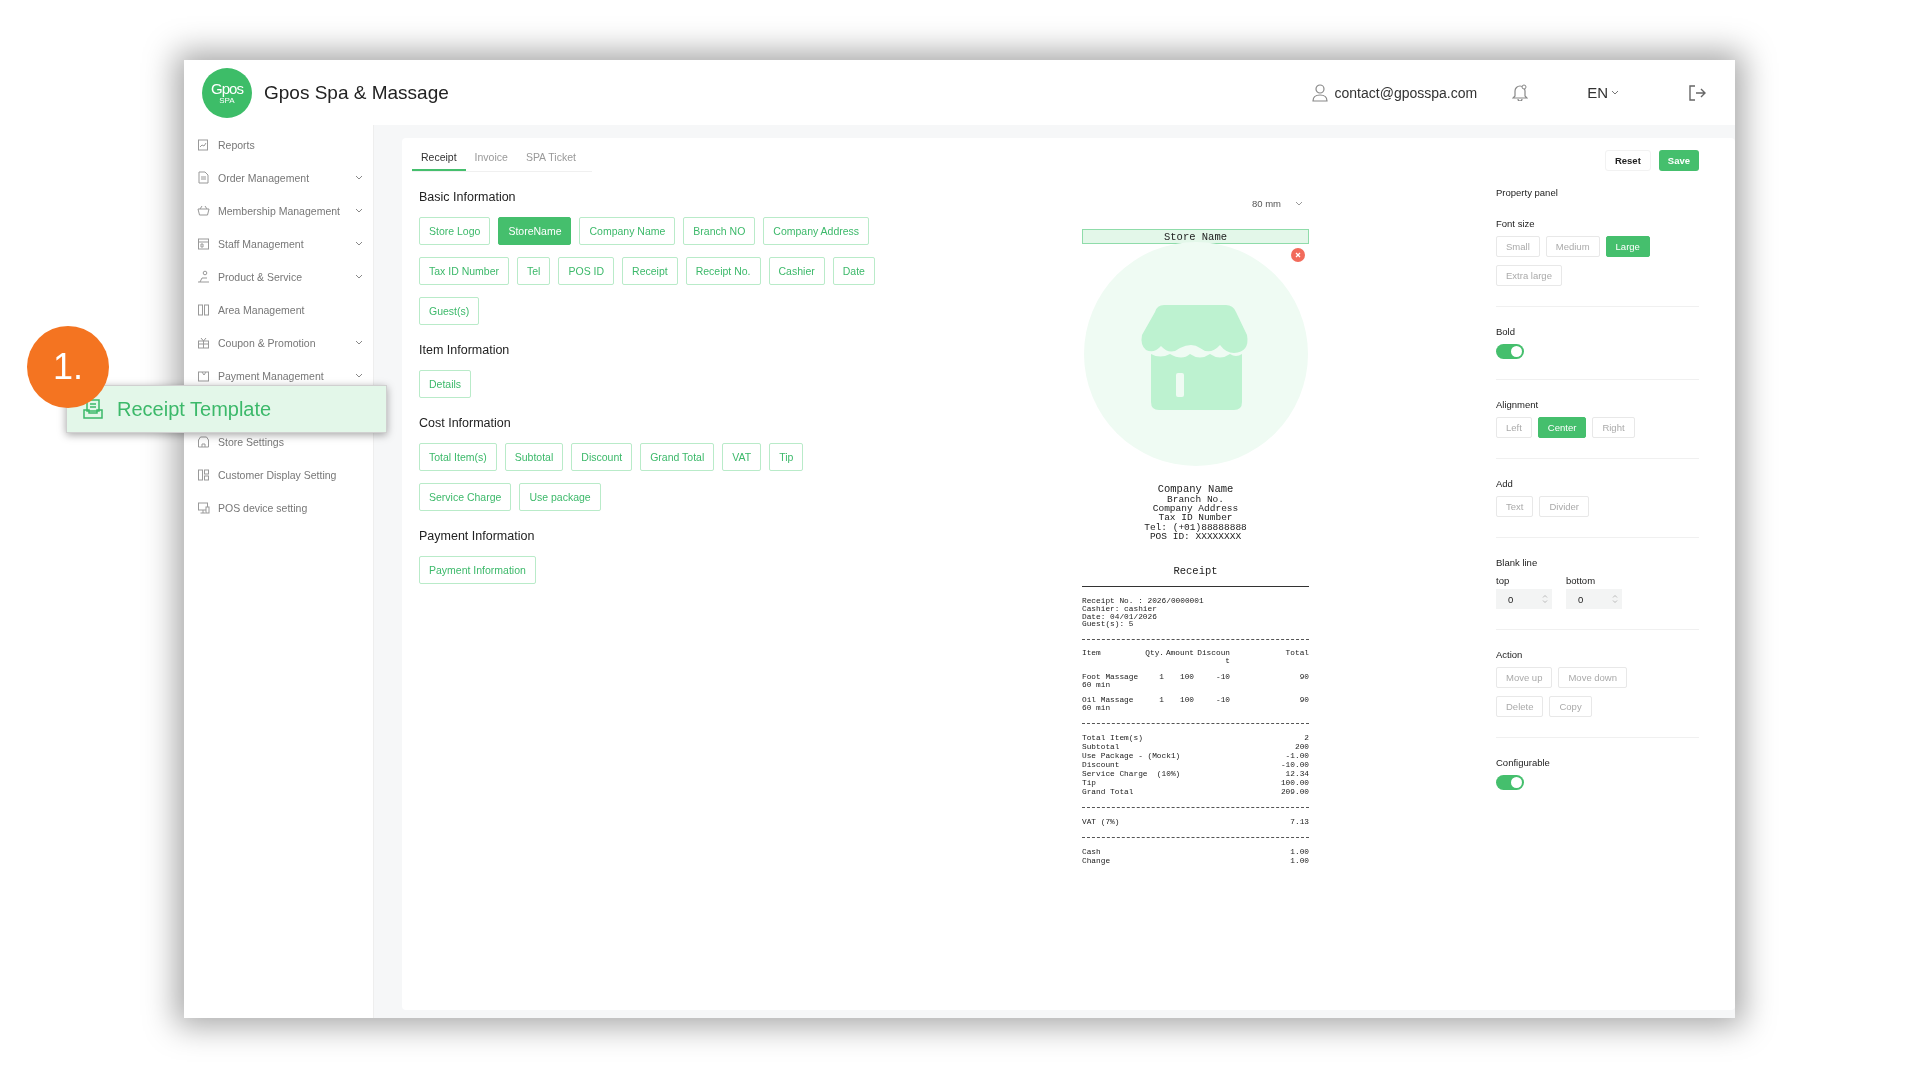 The width and height of the screenshot is (1920, 1080). What do you see at coordinates (458, 457) in the screenshot?
I see `field-chip: Total Item(s)` at bounding box center [458, 457].